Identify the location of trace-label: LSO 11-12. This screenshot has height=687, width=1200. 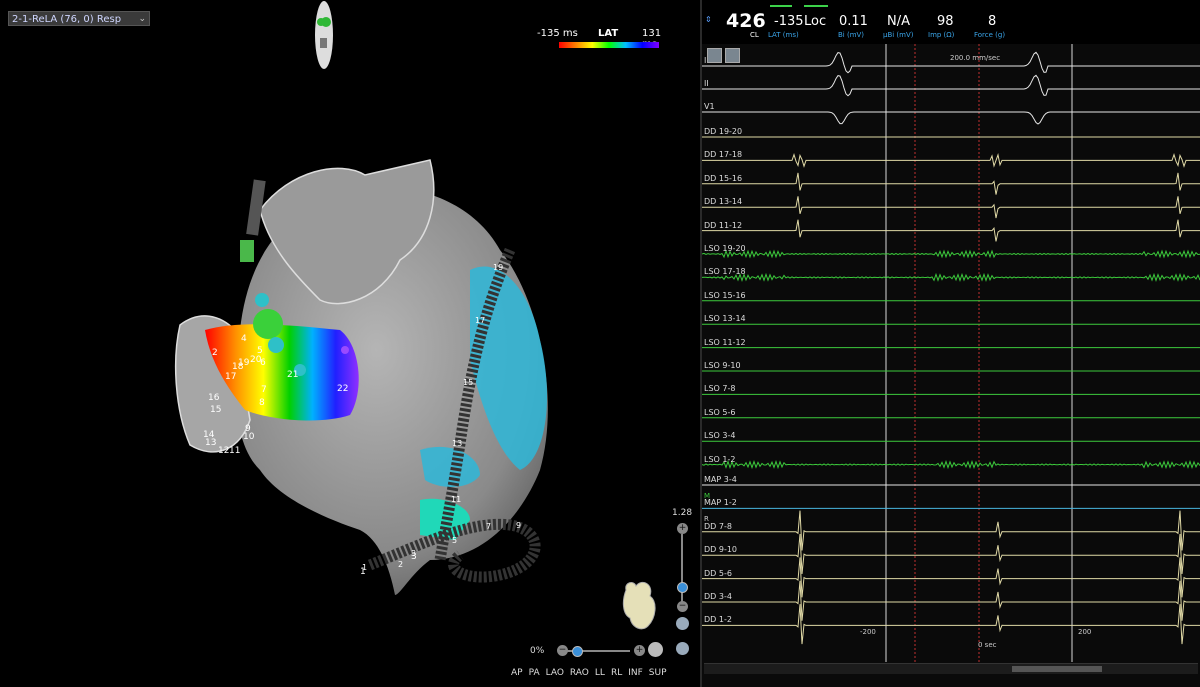
(725, 342).